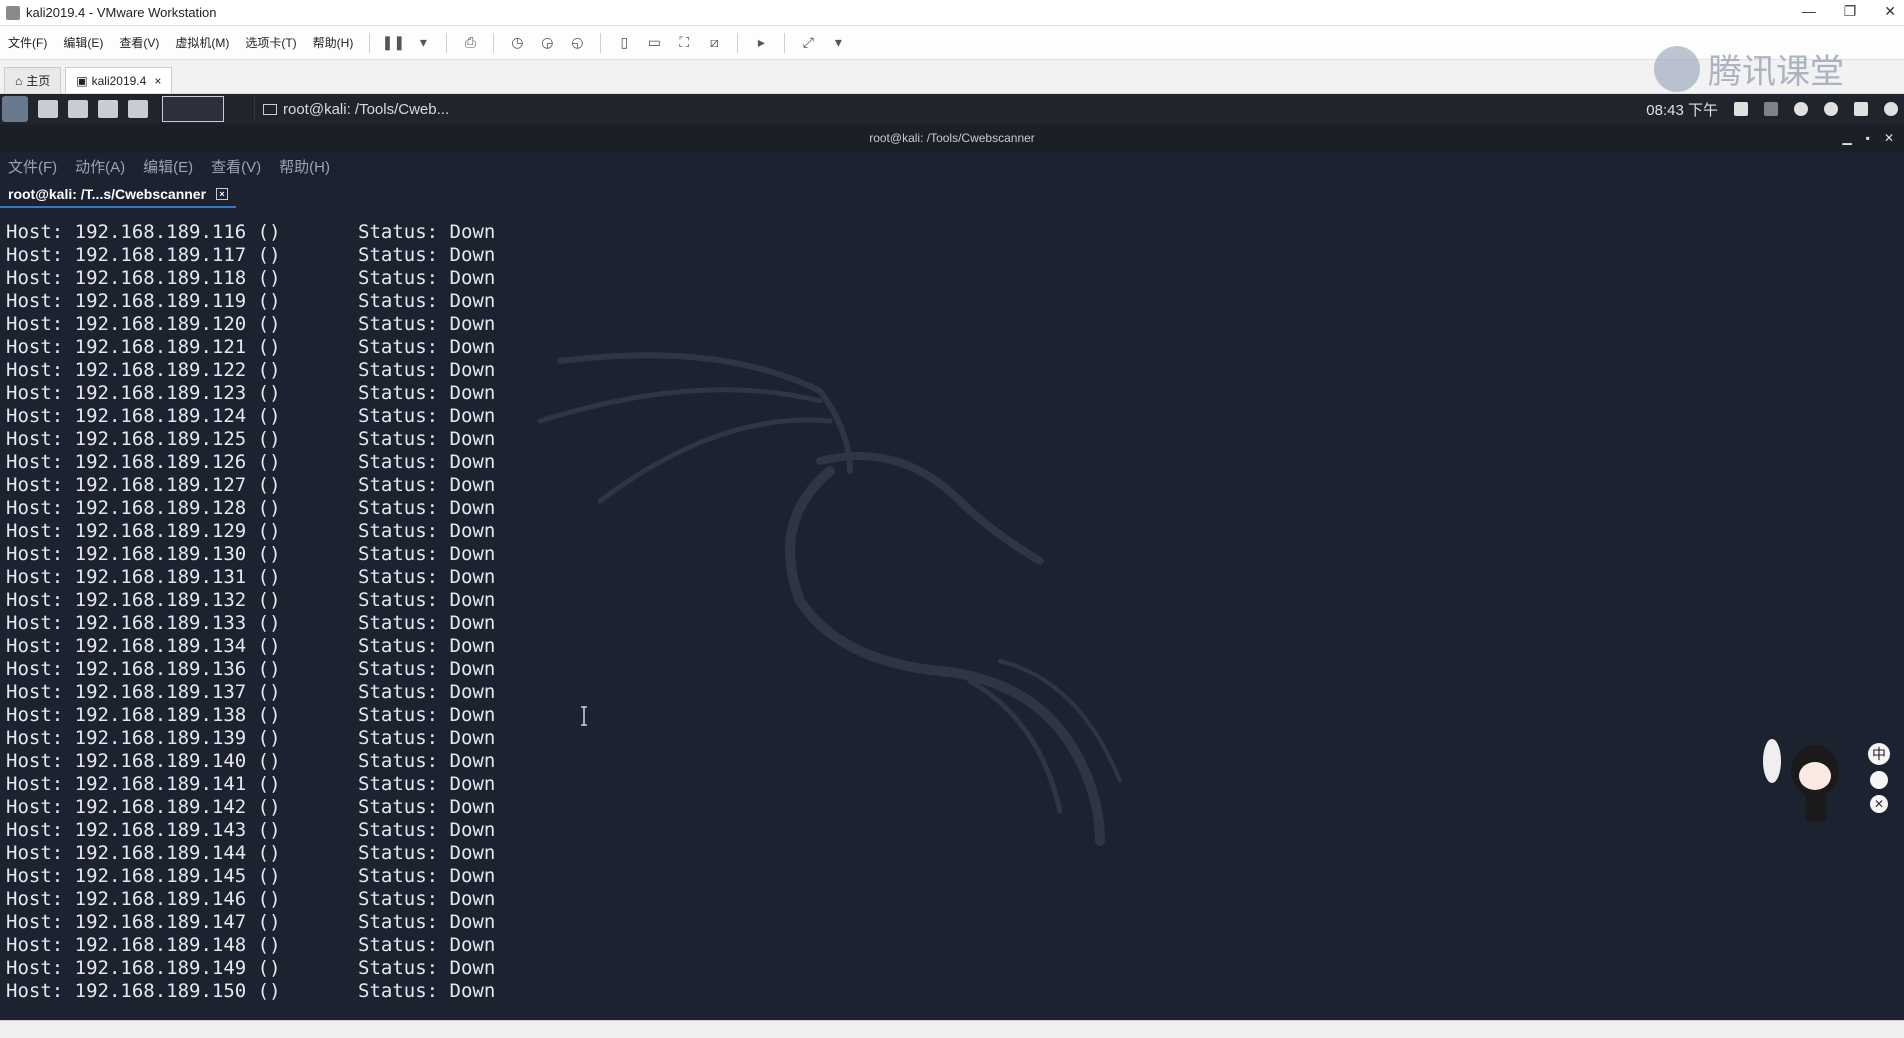  What do you see at coordinates (250, 830) in the screenshot?
I see `terminal-line: Host: 192.168.189.143 () Status: Down` at bounding box center [250, 830].